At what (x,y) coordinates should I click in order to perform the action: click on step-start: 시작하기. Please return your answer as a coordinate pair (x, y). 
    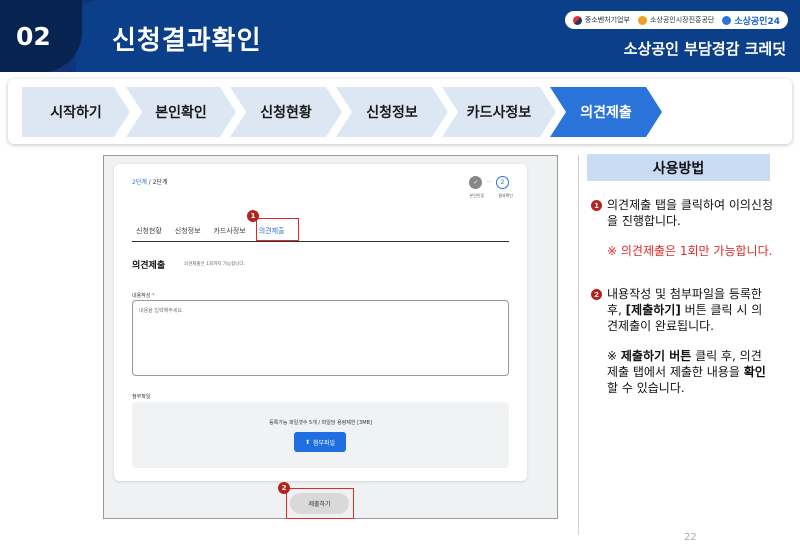
    Looking at the image, I should click on (76, 112).